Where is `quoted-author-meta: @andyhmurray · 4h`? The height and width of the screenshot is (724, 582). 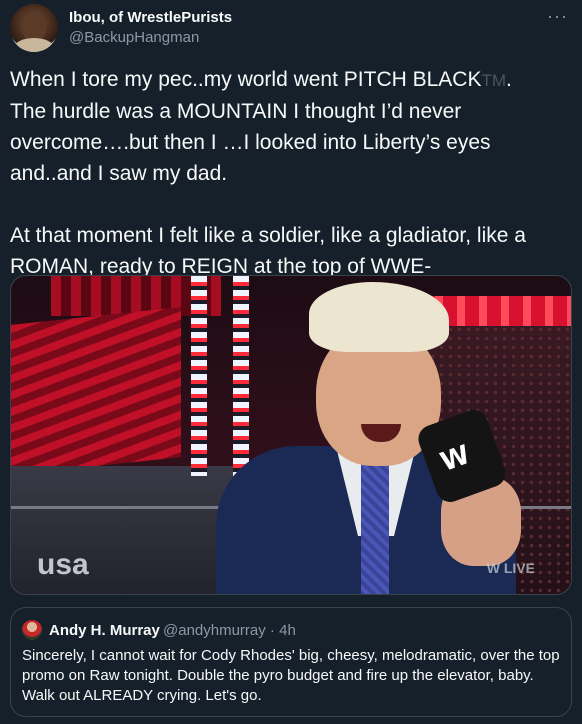
quoted-author-meta: @andyhmurray · 4h is located at coordinates (229, 630).